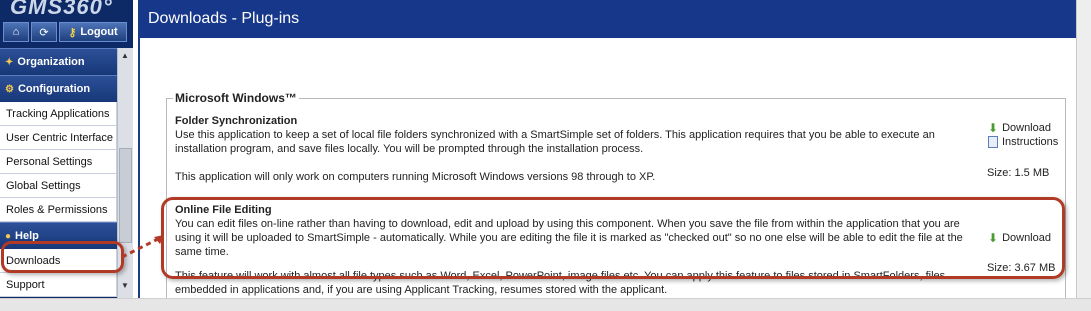 The image size is (1091, 311). Describe the element at coordinates (72, 32) in the screenshot. I see `key-icon: ⚷` at that location.